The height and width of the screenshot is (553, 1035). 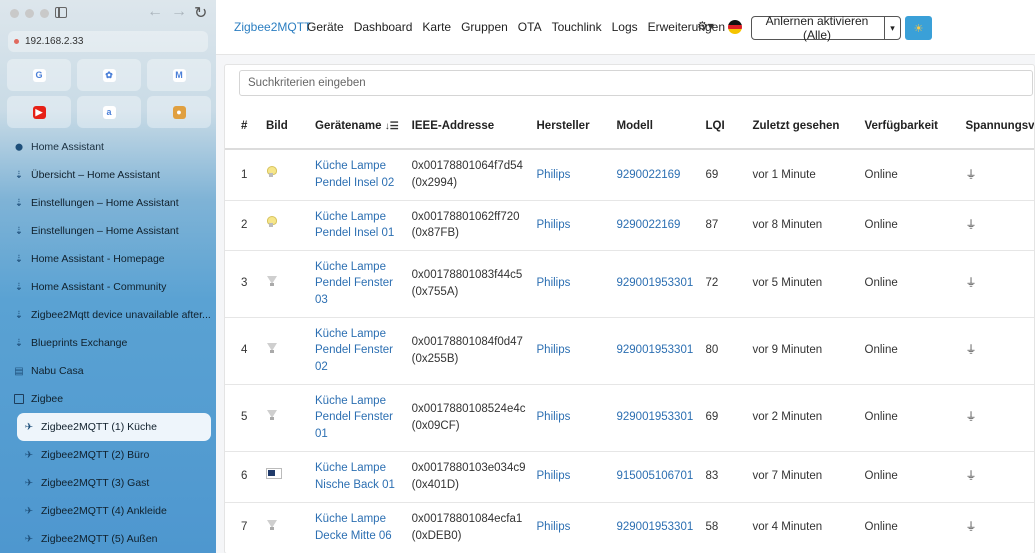 I want to click on network-address: (0x09CF), so click(x=435, y=425).